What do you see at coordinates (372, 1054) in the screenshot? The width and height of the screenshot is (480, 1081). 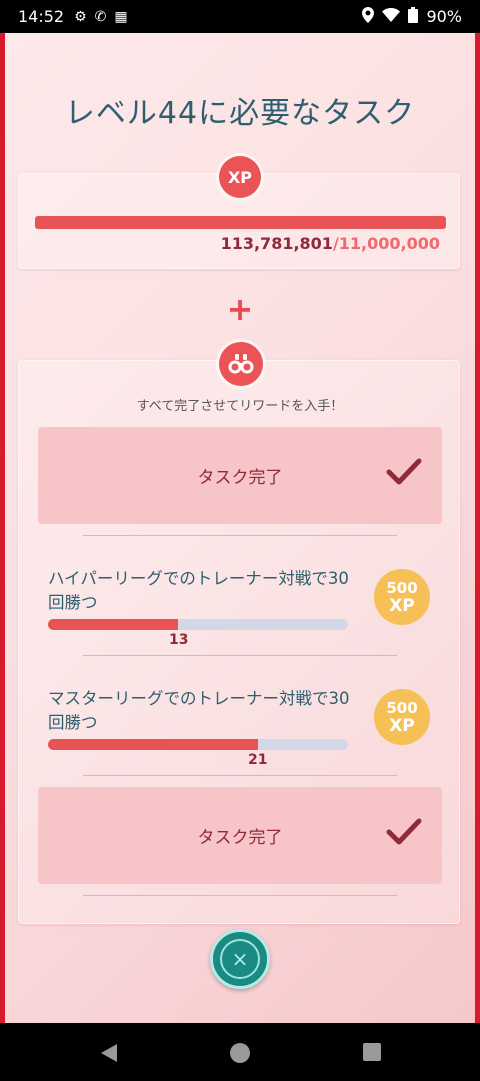 I see `recents-icon` at bounding box center [372, 1054].